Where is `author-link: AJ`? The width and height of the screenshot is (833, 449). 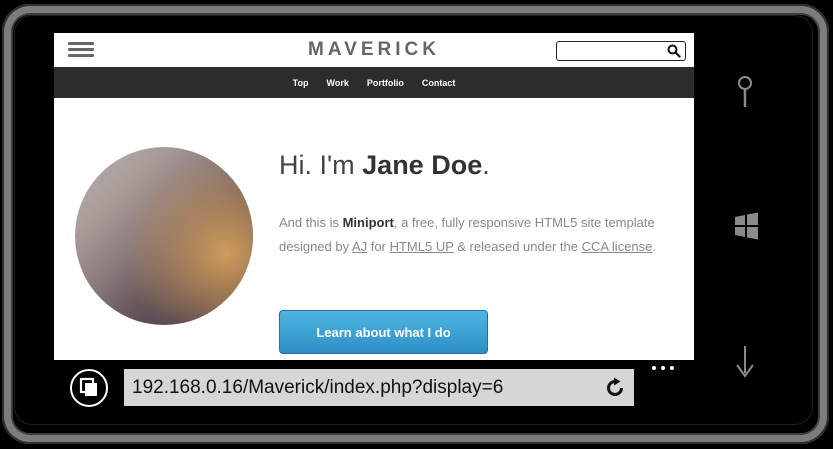 author-link: AJ is located at coordinates (359, 246).